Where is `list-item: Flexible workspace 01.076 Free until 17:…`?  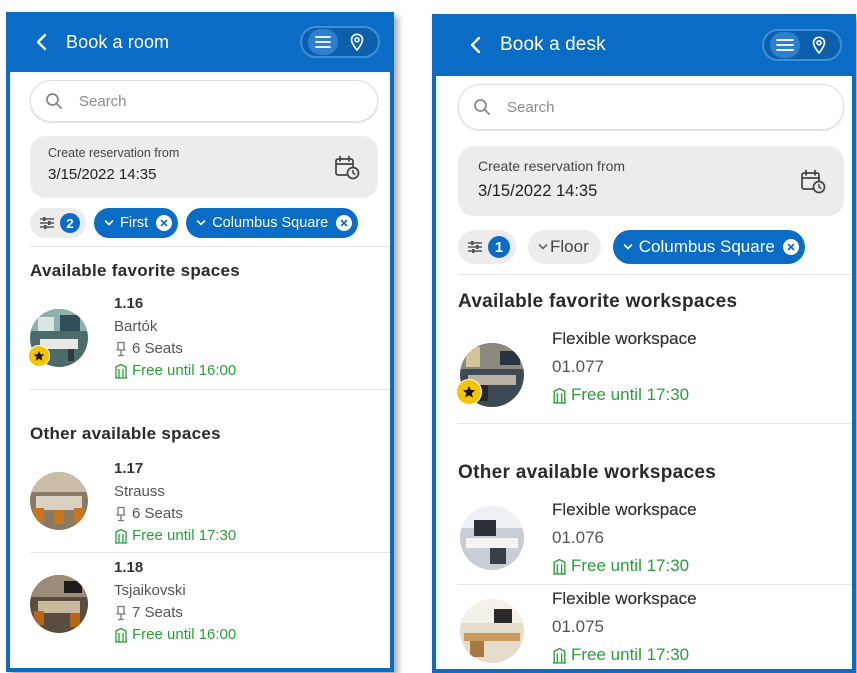 list-item: Flexible workspace 01.076 Free until 17:… is located at coordinates (656, 542).